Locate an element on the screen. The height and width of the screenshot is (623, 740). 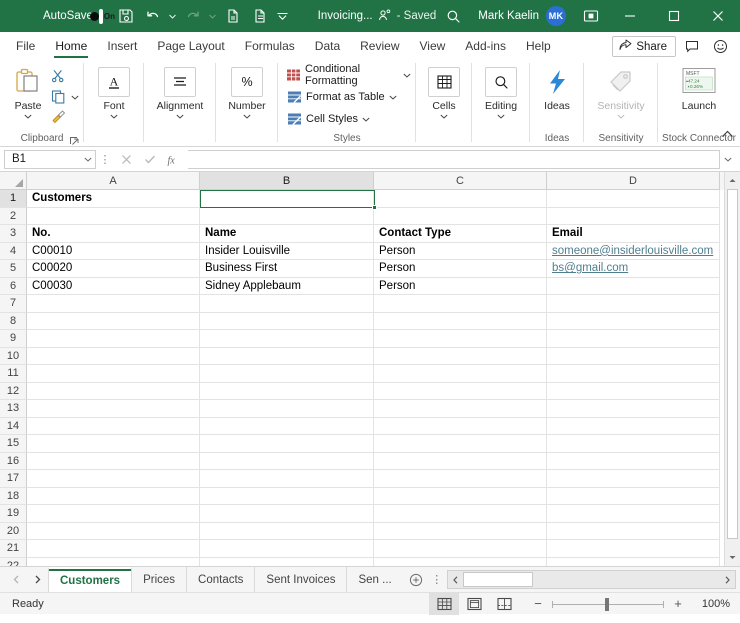
cell-A14 is located at coordinates (113, 426).